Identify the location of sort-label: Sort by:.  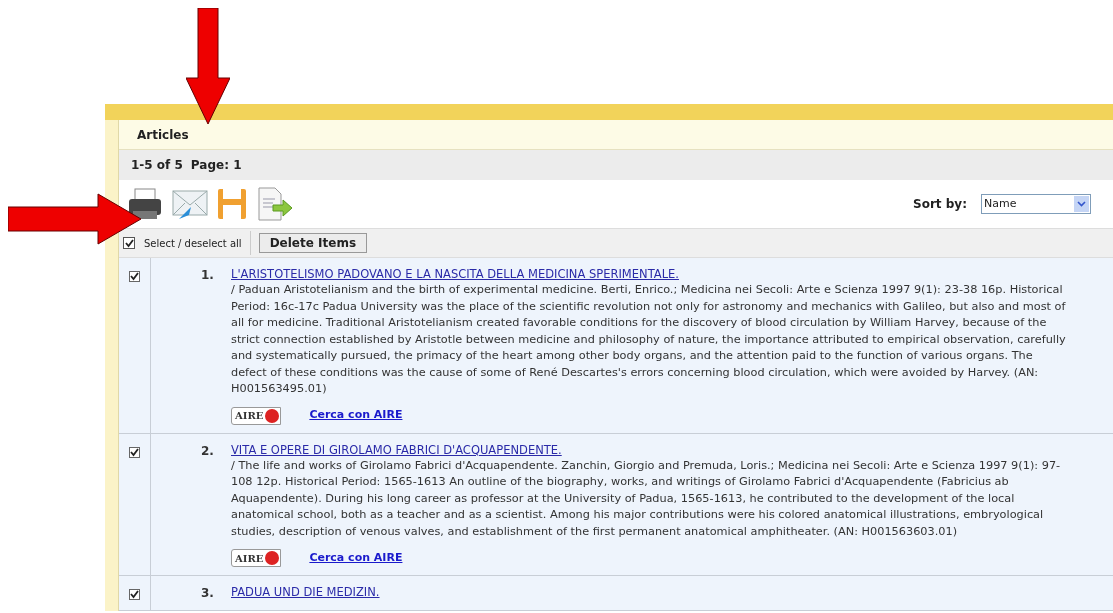
(940, 204).